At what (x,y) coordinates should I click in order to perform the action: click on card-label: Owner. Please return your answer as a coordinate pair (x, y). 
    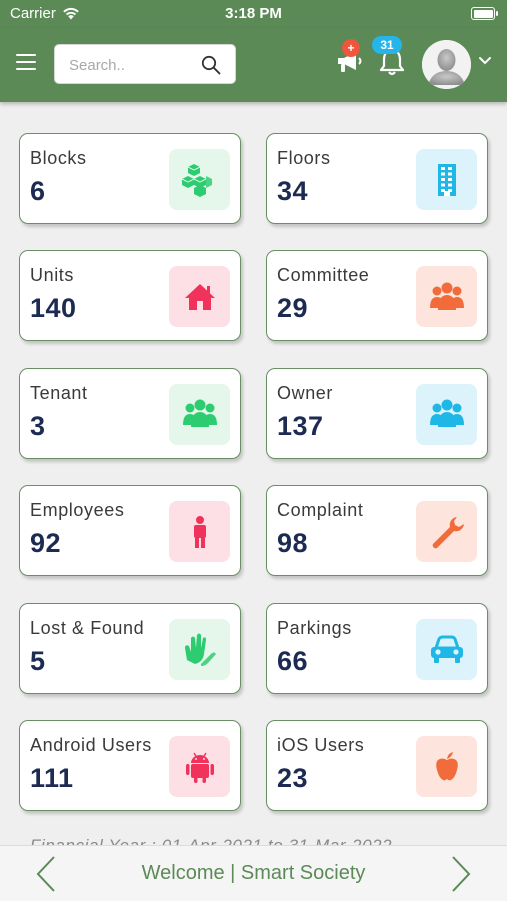
    Looking at the image, I should click on (305, 392).